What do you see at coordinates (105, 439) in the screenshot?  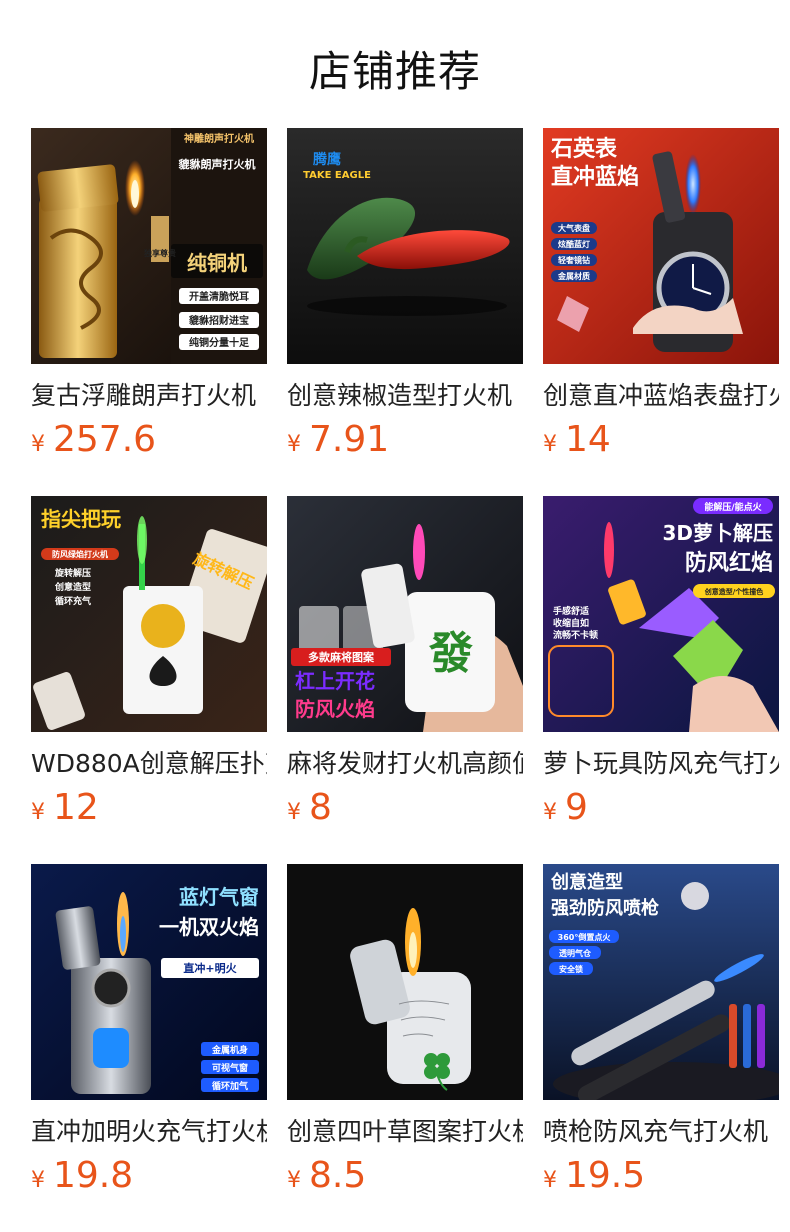 I see `price-value: 257.6` at bounding box center [105, 439].